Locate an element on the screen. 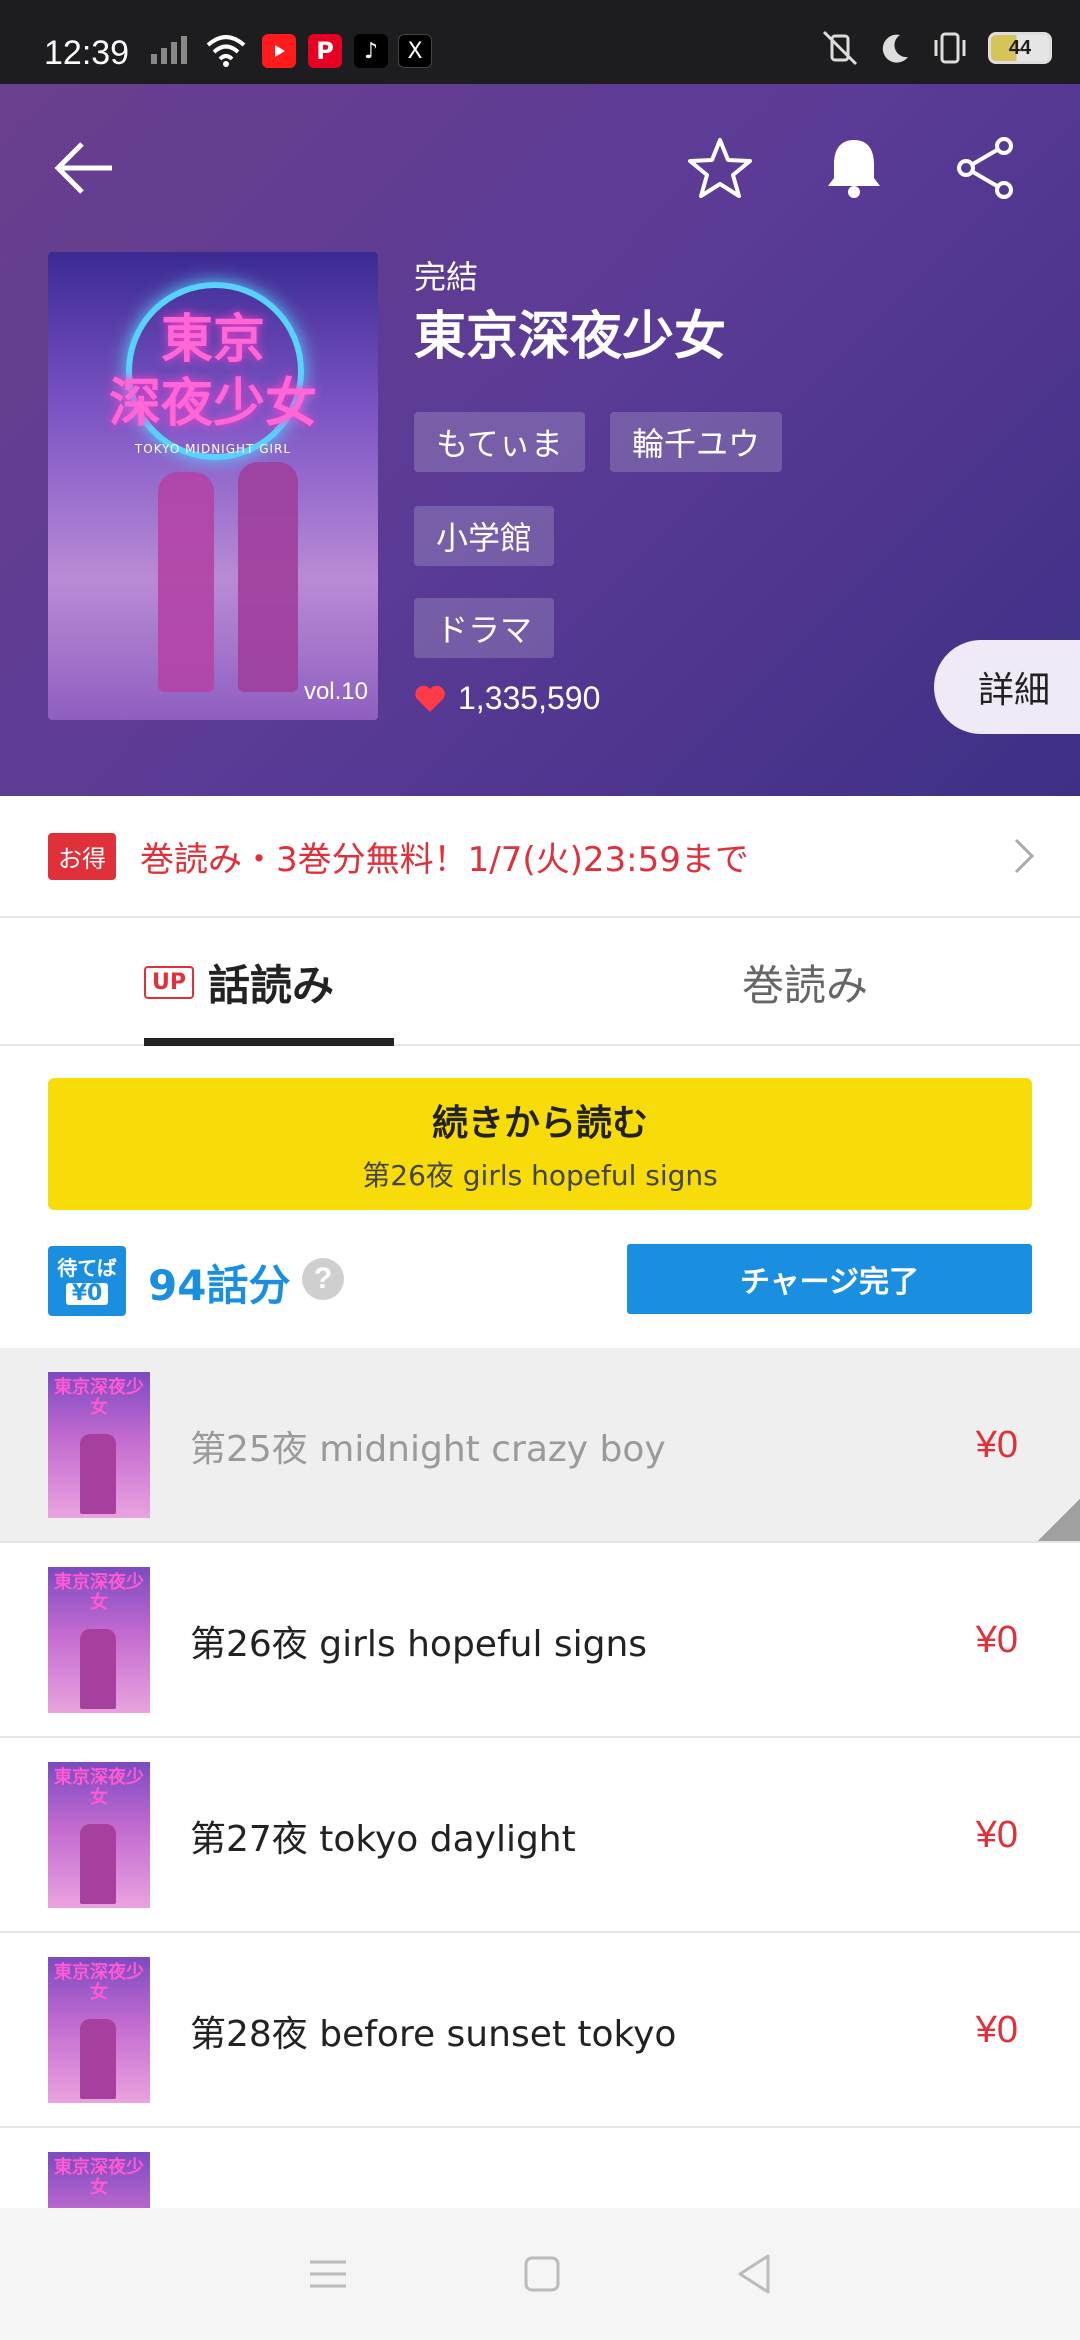  continue-reading-button: 続きから読む 第26夜 girls hopeful signs is located at coordinates (540, 1144).